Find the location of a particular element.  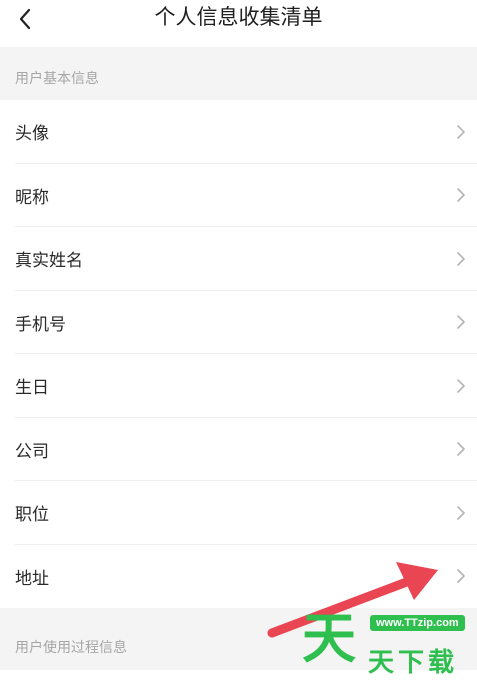

section-label-usage-info: 用户使用过程信息 is located at coordinates (71, 648).